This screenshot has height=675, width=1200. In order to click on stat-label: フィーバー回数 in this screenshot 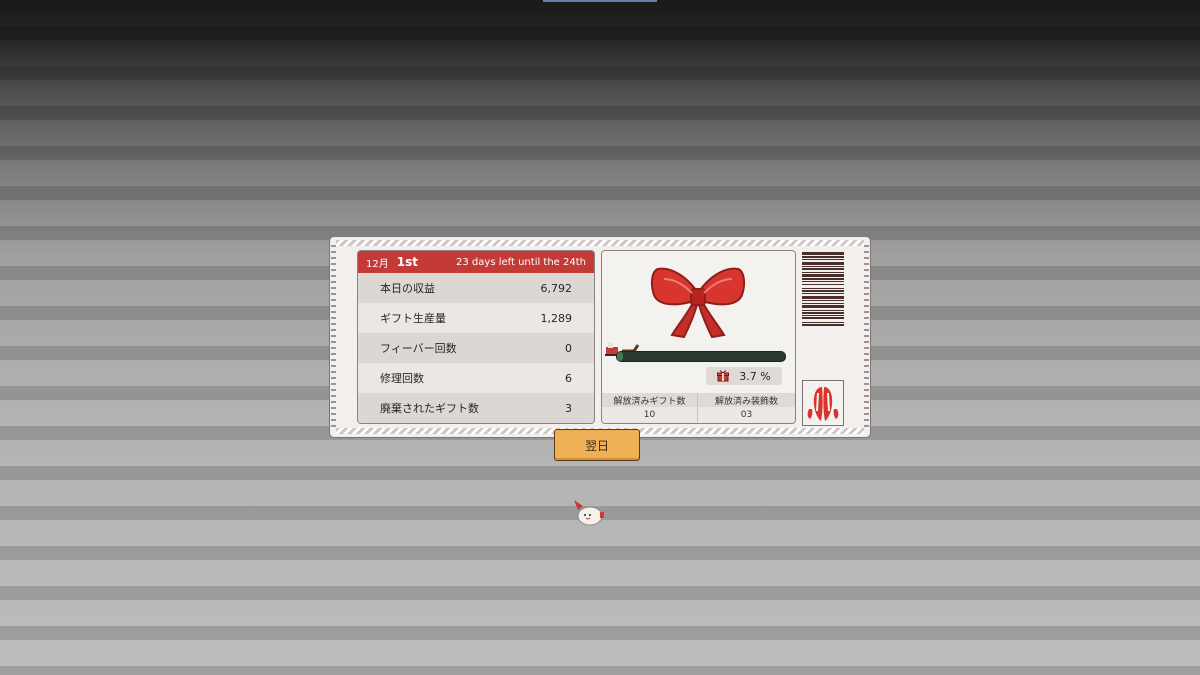, I will do `click(418, 348)`.